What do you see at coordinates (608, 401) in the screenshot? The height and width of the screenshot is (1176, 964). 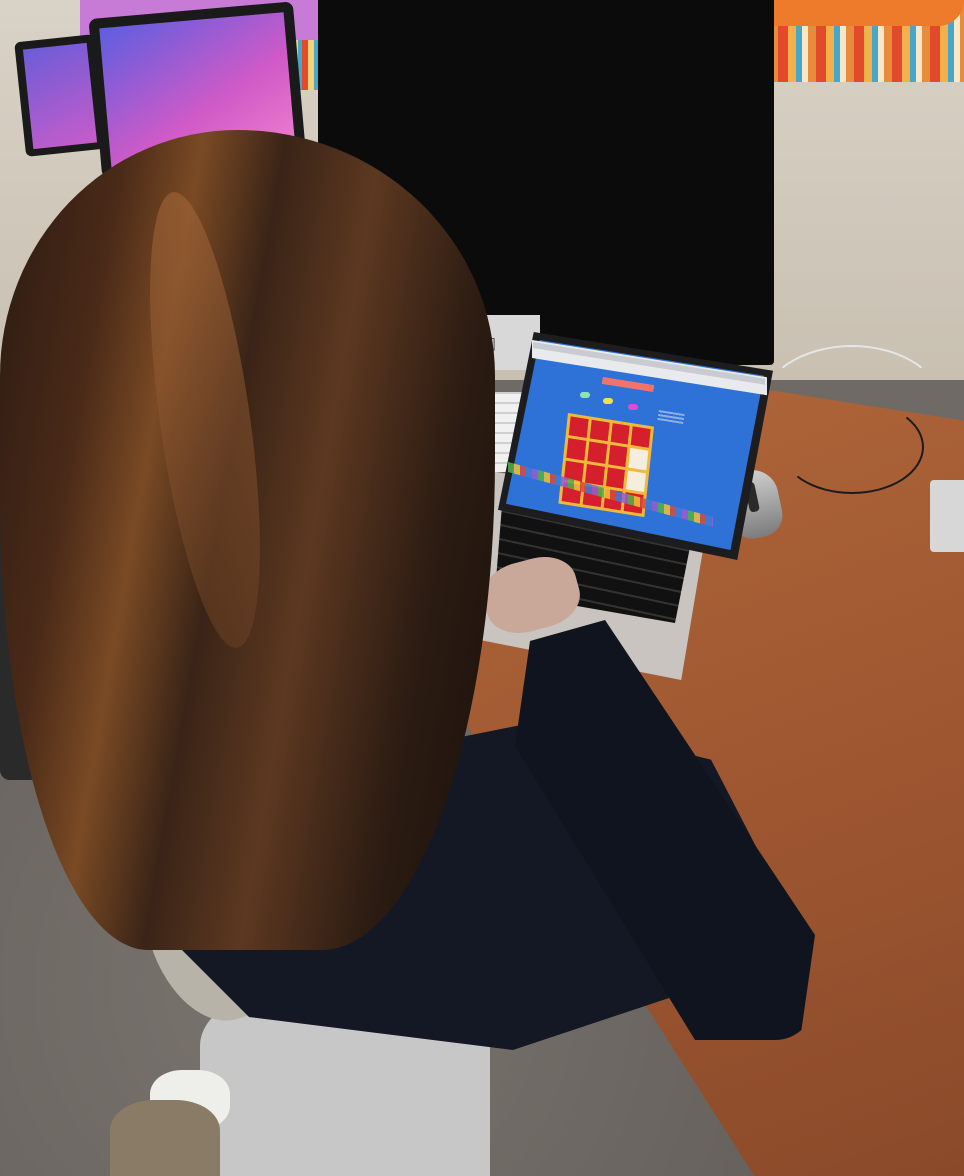 I see `game-button-yellow` at bounding box center [608, 401].